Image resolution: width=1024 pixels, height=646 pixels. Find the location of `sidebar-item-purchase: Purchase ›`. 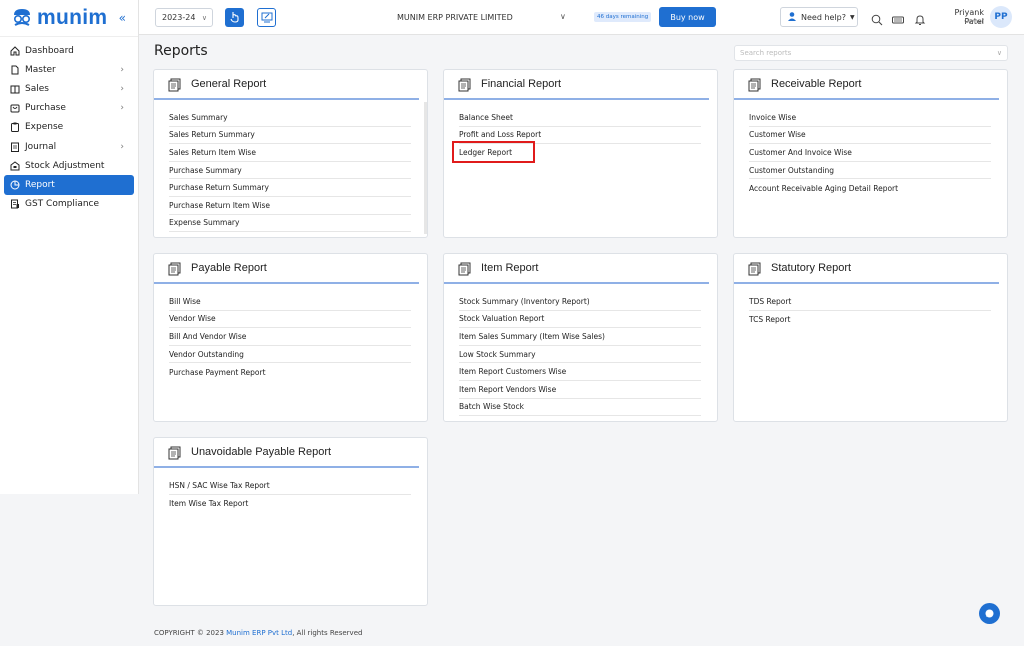

sidebar-item-purchase: Purchase › is located at coordinates (69, 108).